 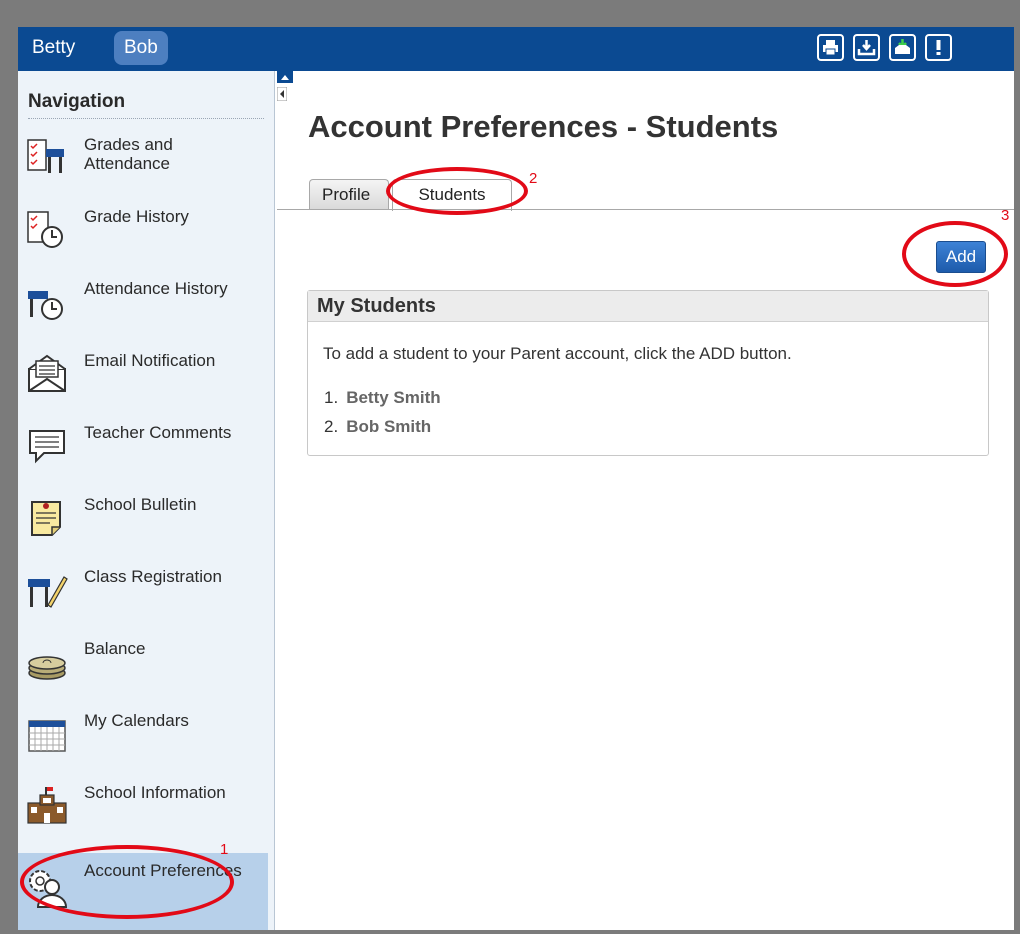 What do you see at coordinates (46, 518) in the screenshot?
I see `bulletin-icon` at bounding box center [46, 518].